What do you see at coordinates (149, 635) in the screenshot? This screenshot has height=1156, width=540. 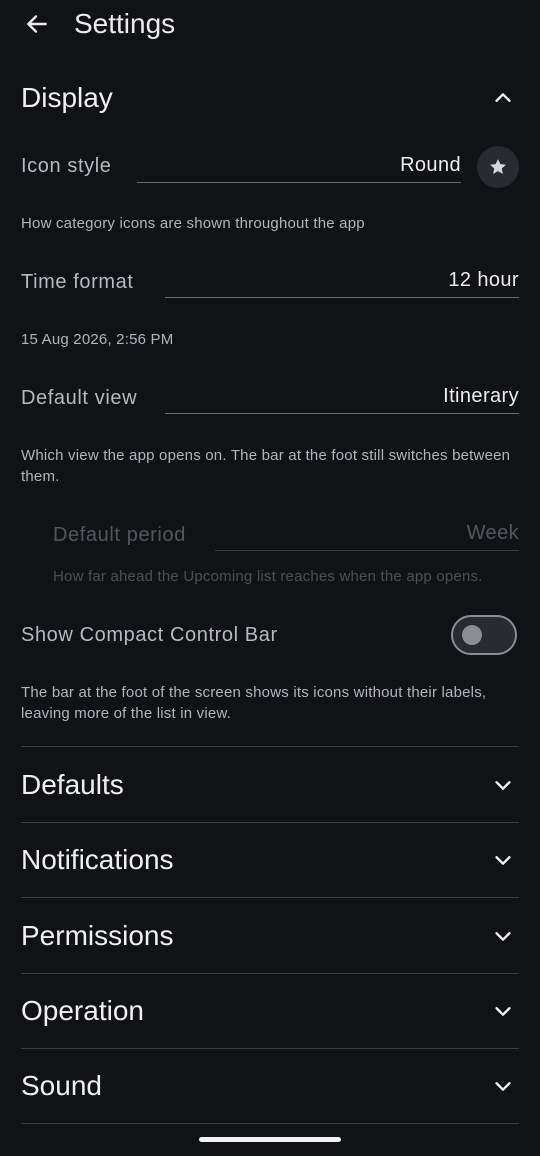 I see `compact-bar-label: Show Compact Control Bar` at bounding box center [149, 635].